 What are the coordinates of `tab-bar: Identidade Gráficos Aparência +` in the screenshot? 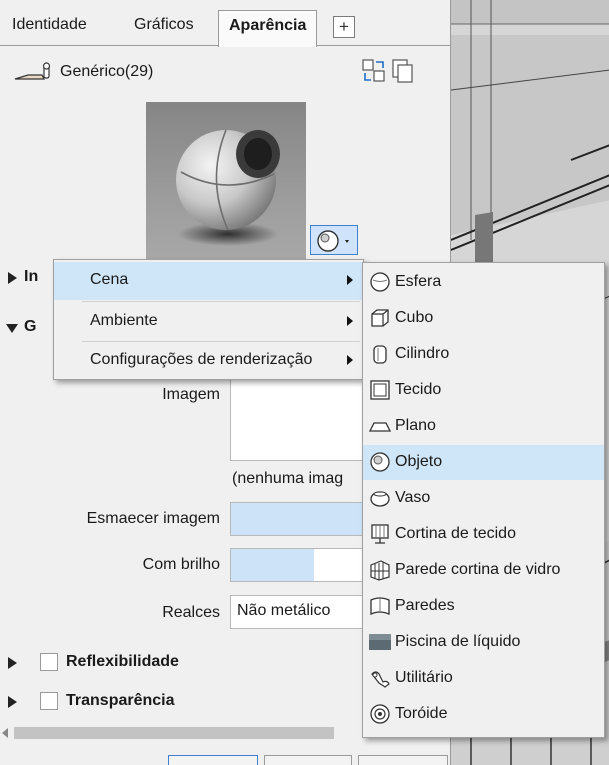 It's located at (225, 23).